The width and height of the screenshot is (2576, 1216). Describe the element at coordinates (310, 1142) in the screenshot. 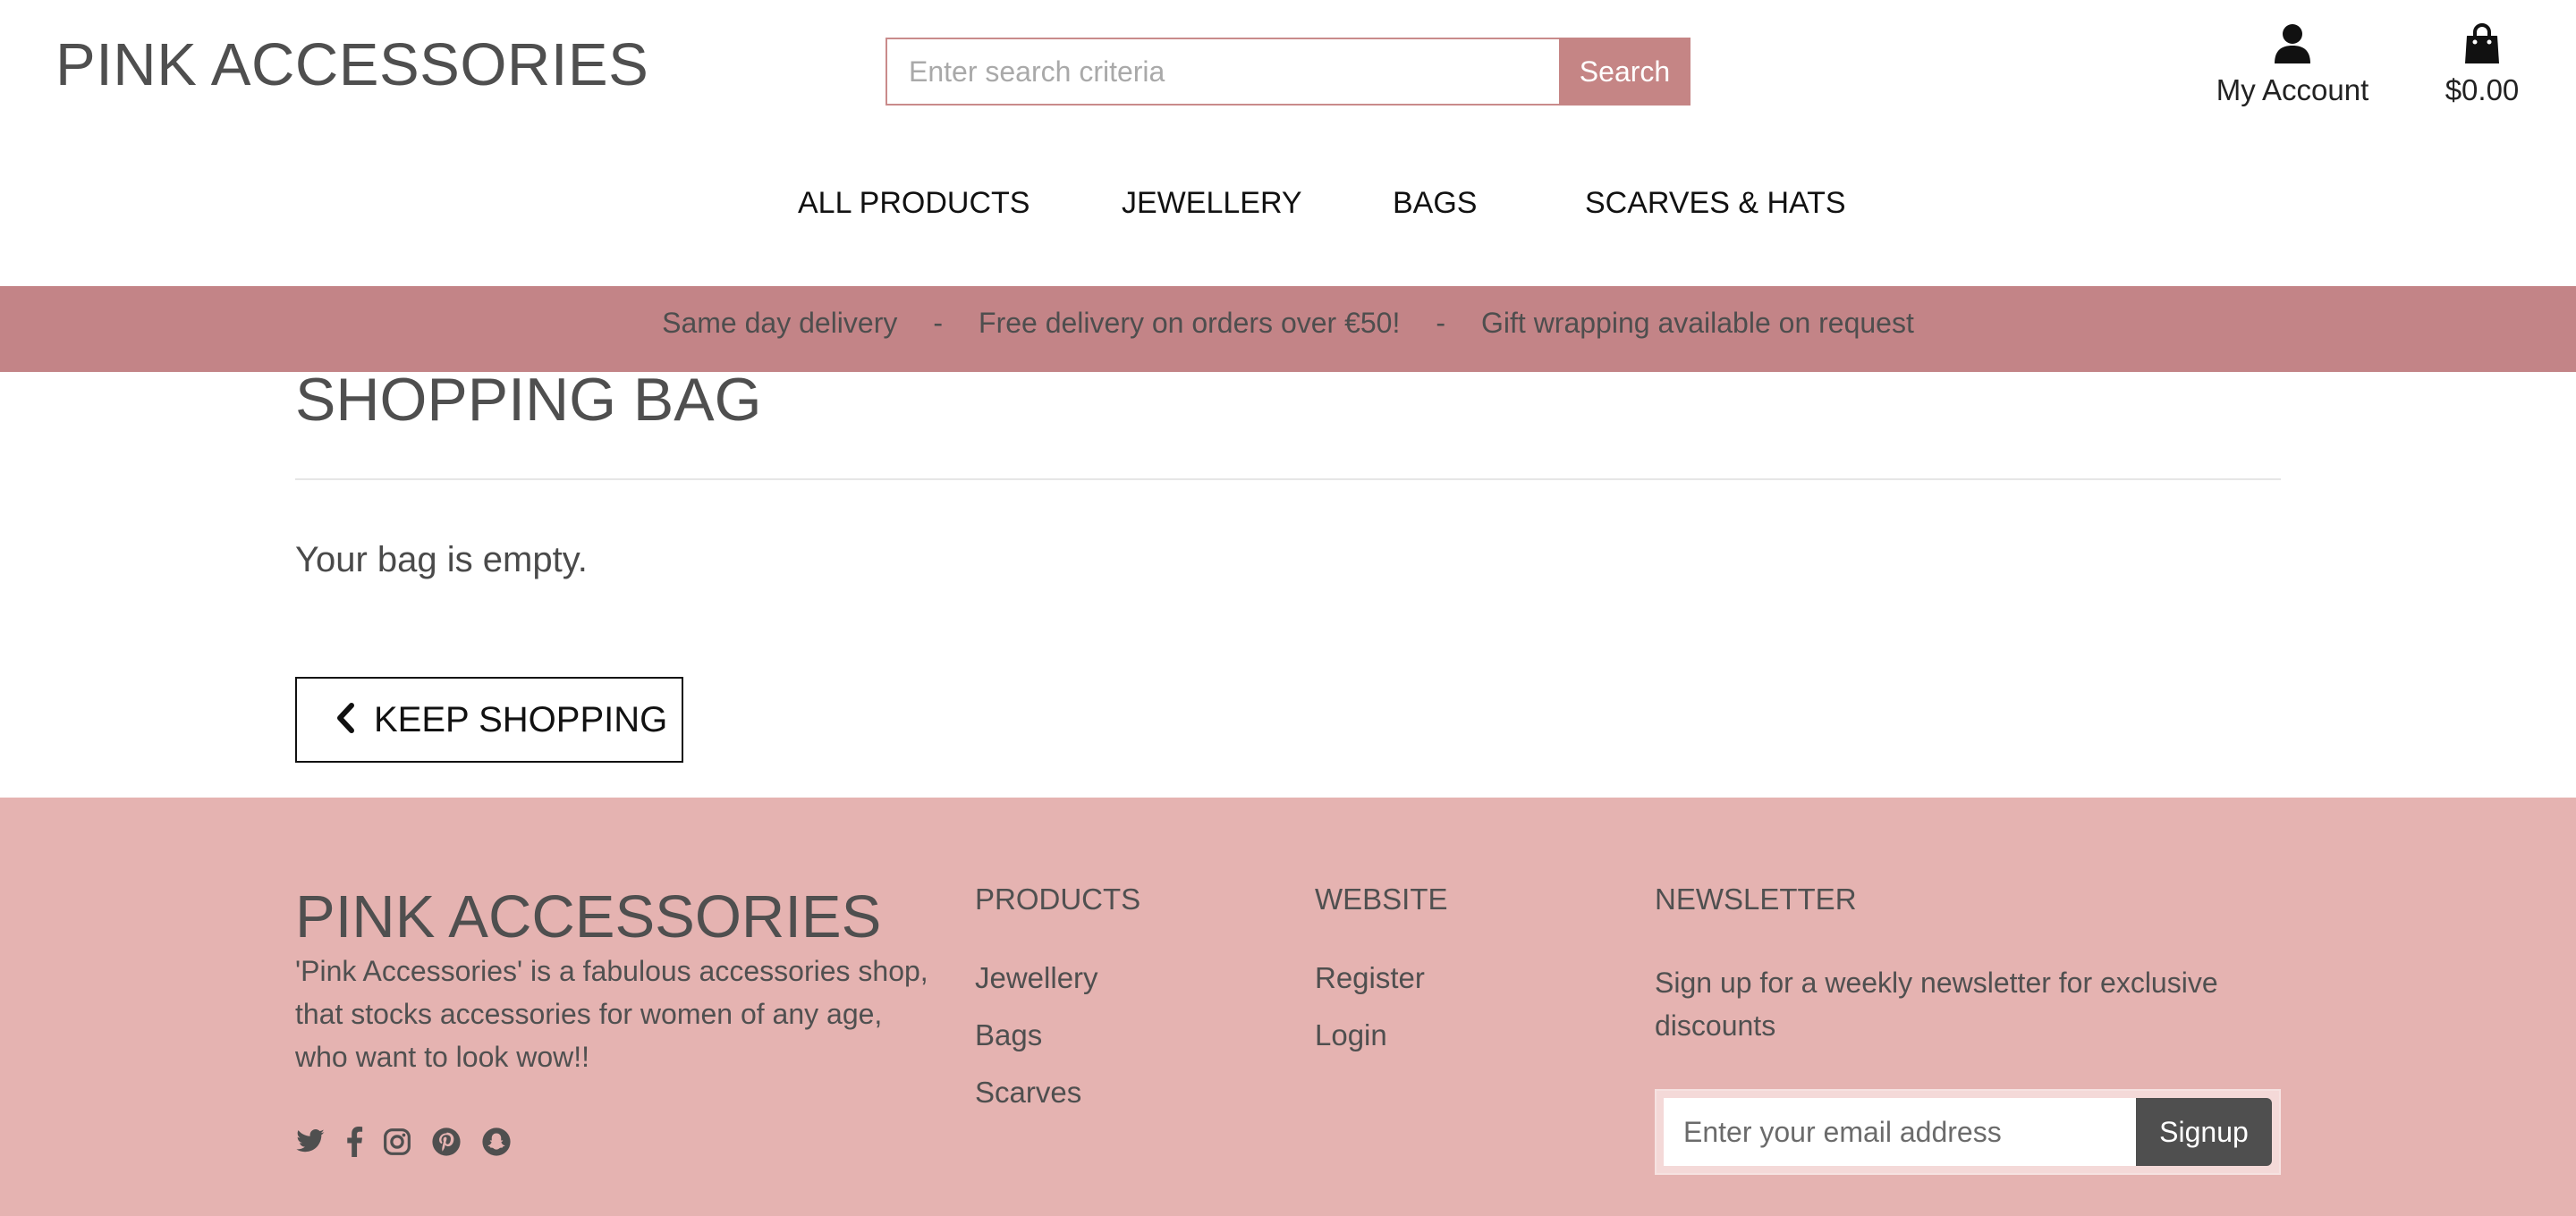

I see `twitter-icon` at that location.